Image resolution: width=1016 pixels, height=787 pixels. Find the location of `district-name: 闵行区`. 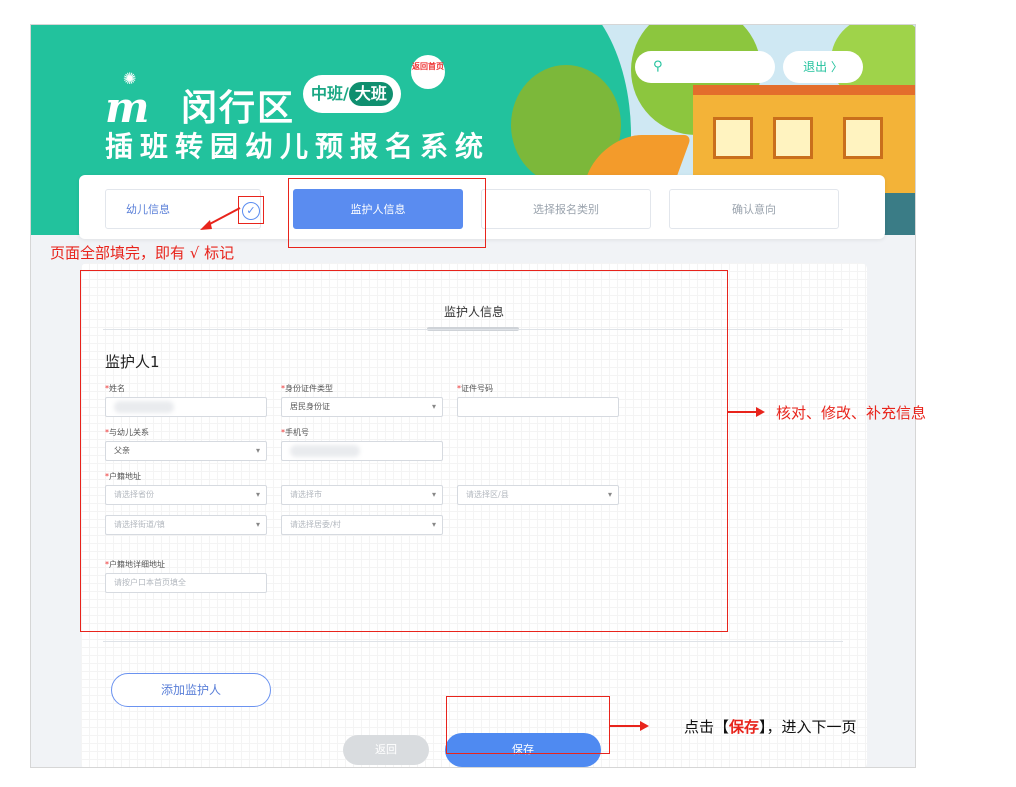

district-name: 闵行区 is located at coordinates (238, 108).